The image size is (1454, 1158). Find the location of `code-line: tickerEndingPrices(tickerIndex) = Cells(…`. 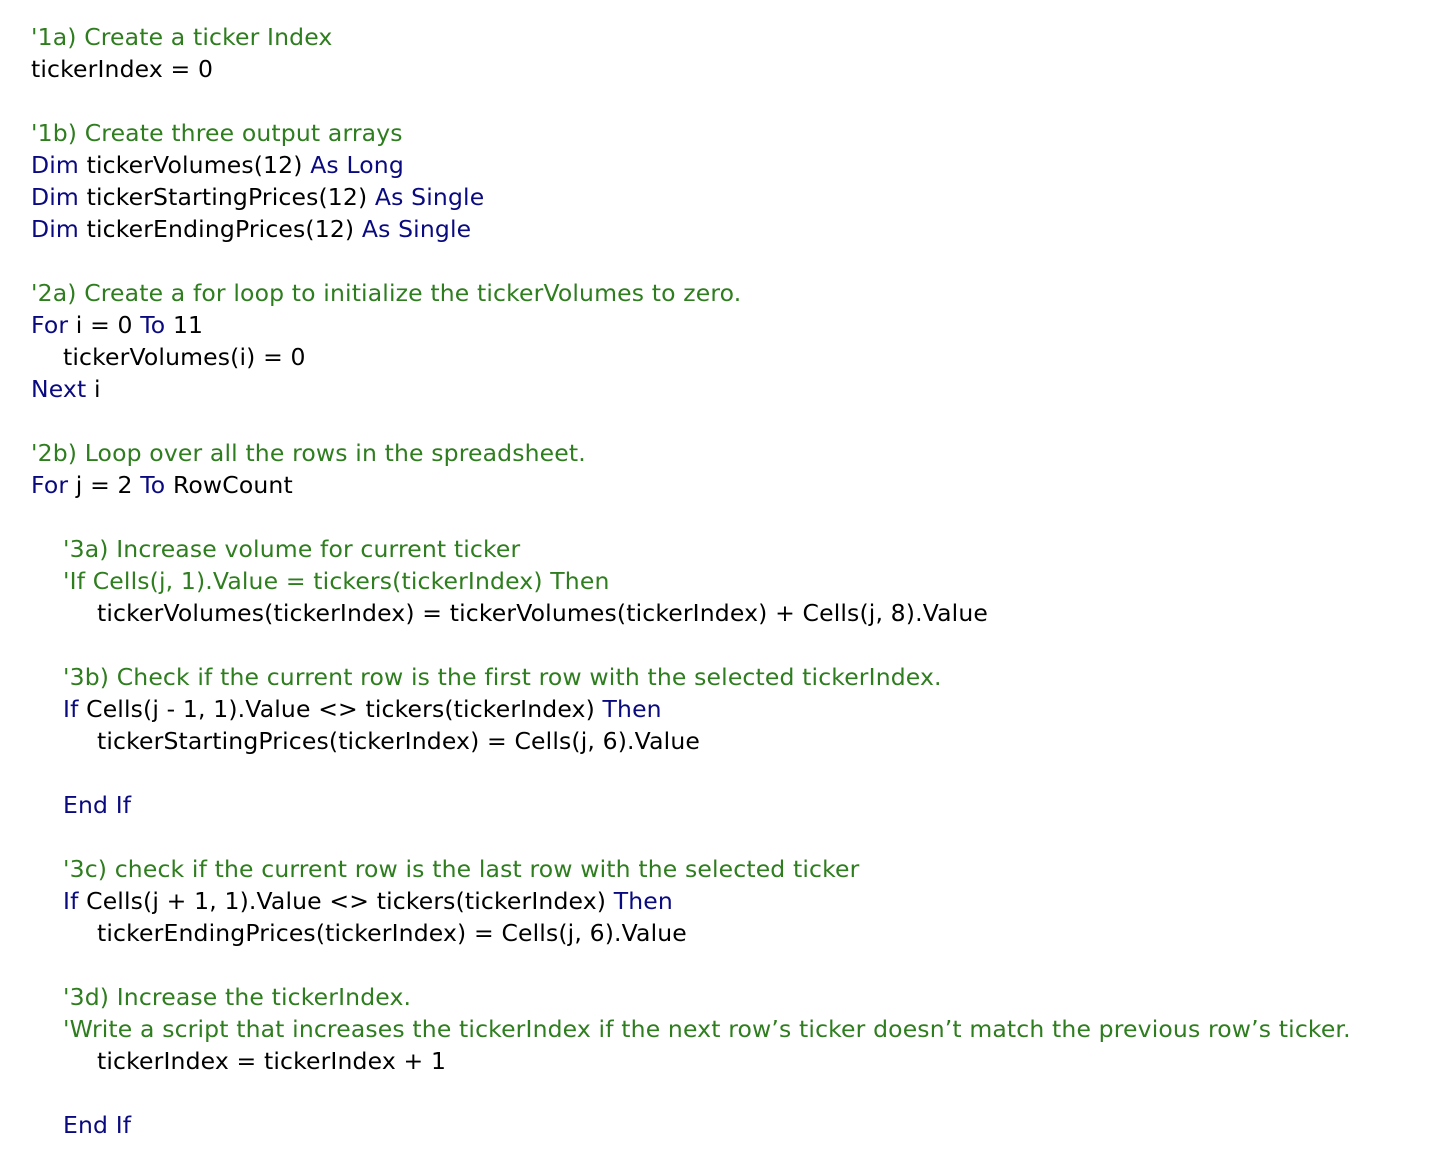

code-line: tickerEndingPrices(tickerIndex) = Cells(… is located at coordinates (742, 933).